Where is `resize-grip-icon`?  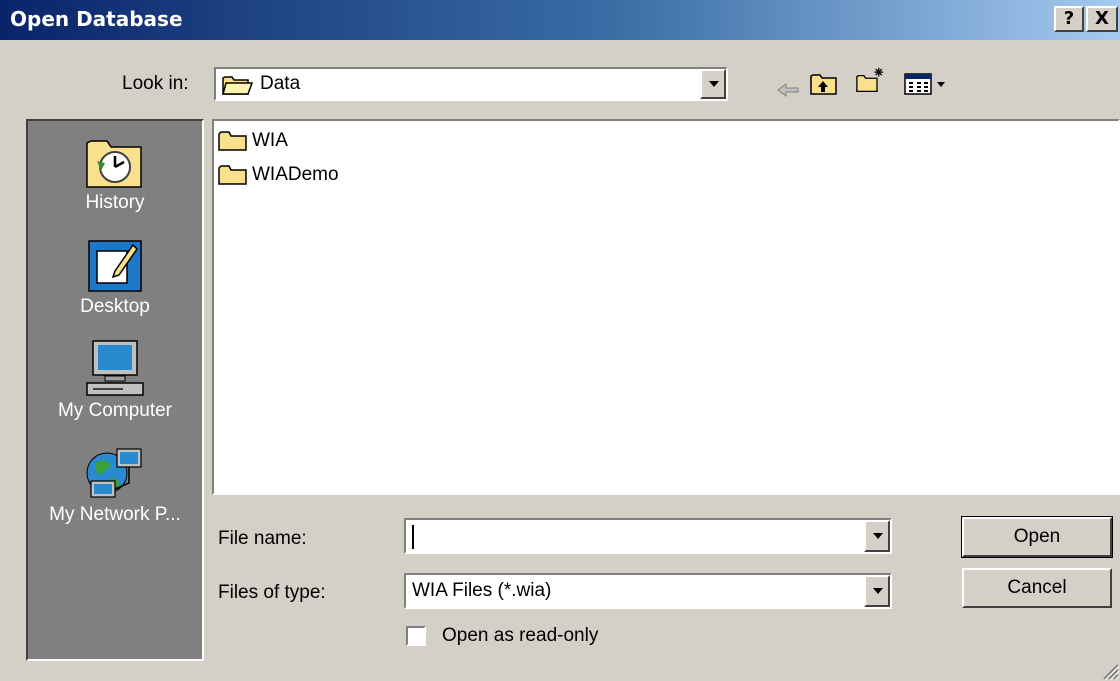 resize-grip-icon is located at coordinates (1109, 670).